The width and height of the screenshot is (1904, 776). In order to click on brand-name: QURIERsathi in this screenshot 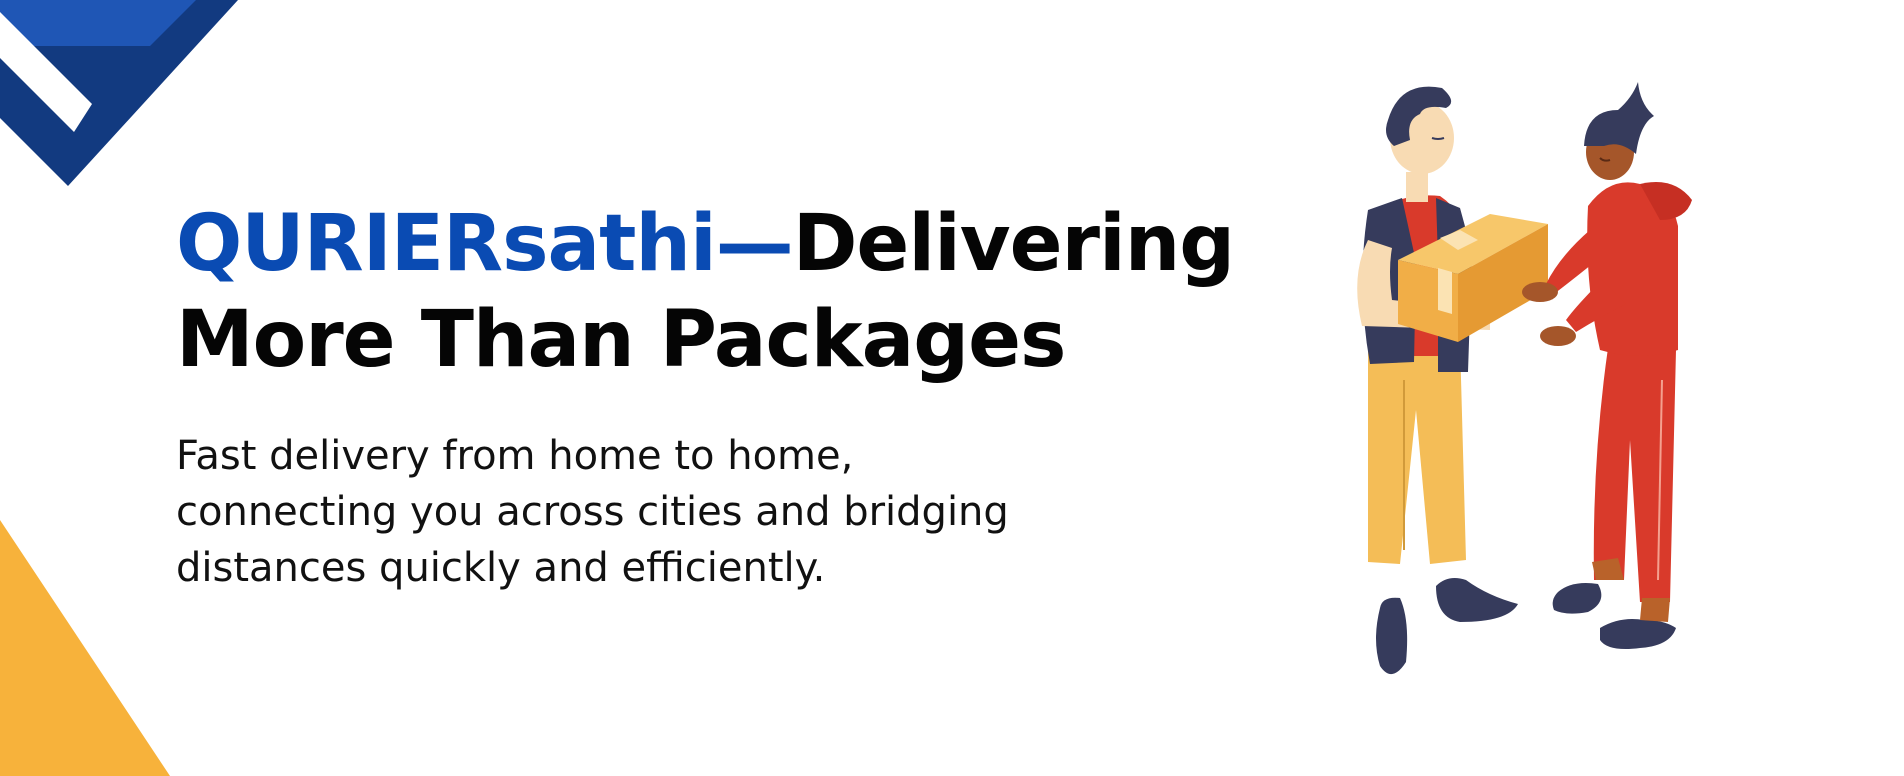, I will do `click(446, 244)`.